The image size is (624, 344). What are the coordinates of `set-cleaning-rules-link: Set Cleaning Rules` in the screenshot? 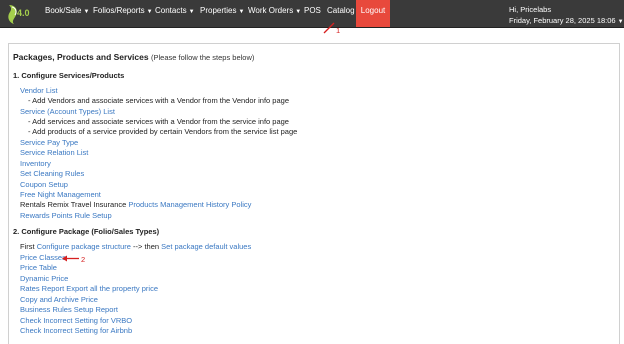 It's located at (52, 174).